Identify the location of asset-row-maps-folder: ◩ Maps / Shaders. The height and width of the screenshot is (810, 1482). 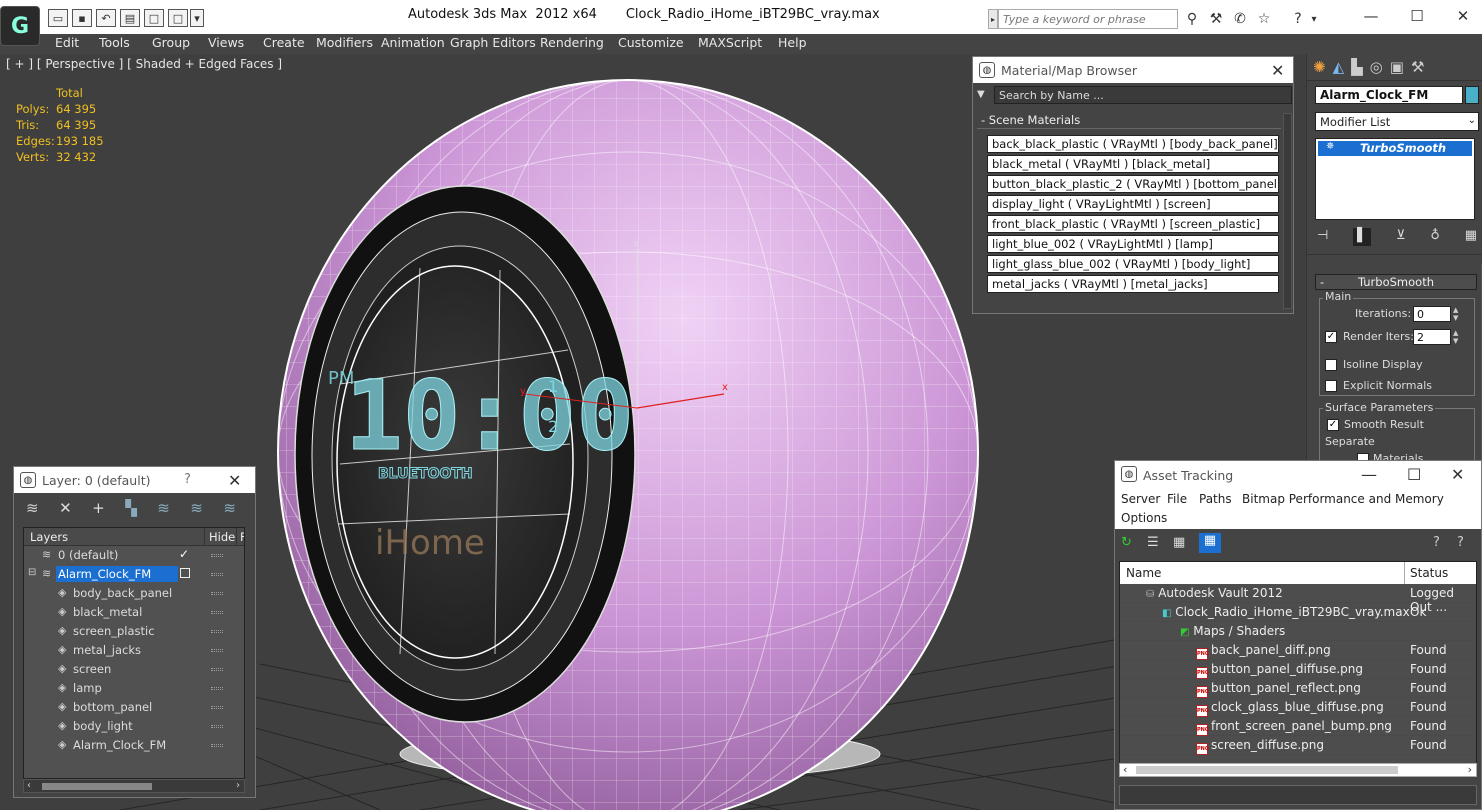
(1298, 631).